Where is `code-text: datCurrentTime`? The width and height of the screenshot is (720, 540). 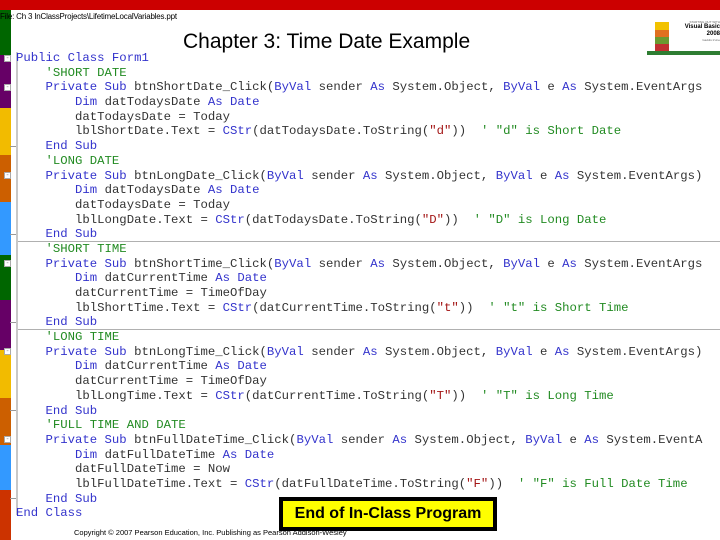 code-text: datCurrentTime is located at coordinates (160, 278).